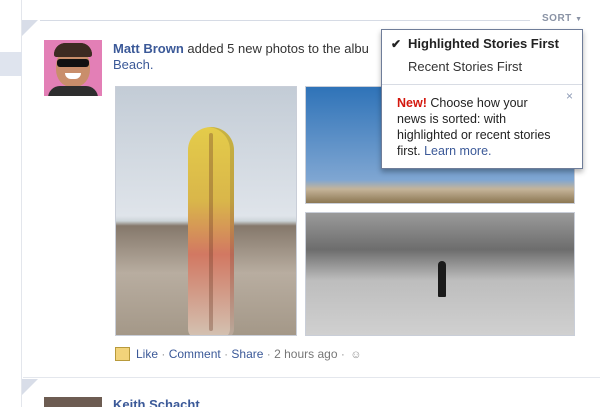  Describe the element at coordinates (156, 402) in the screenshot. I see `author-link: Keith Schacht` at that location.